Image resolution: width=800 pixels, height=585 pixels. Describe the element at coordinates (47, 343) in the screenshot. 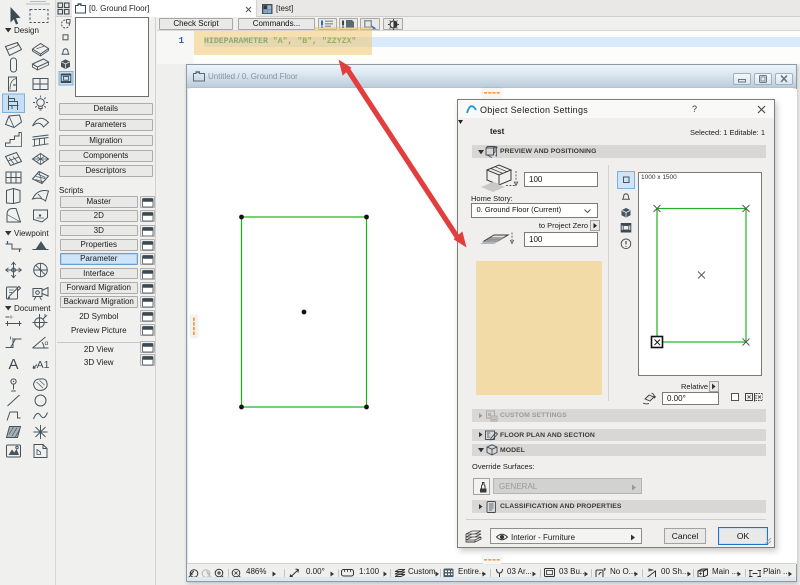

I see `svg-text: α` at that location.